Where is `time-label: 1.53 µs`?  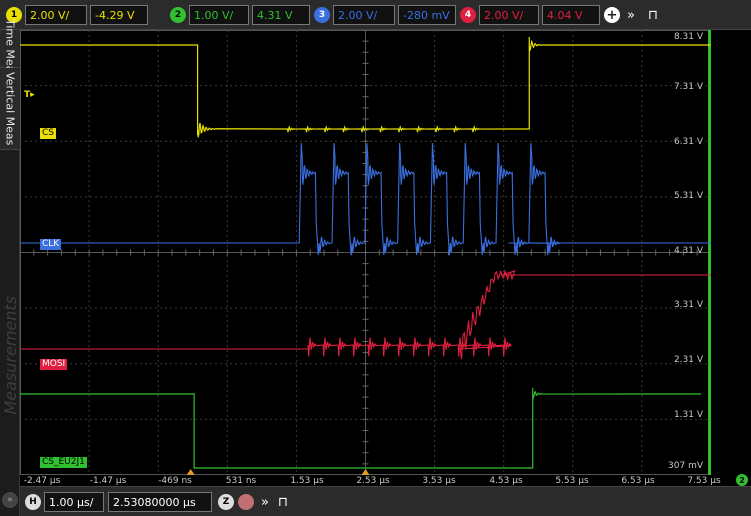
time-label: 1.53 µs is located at coordinates (307, 481).